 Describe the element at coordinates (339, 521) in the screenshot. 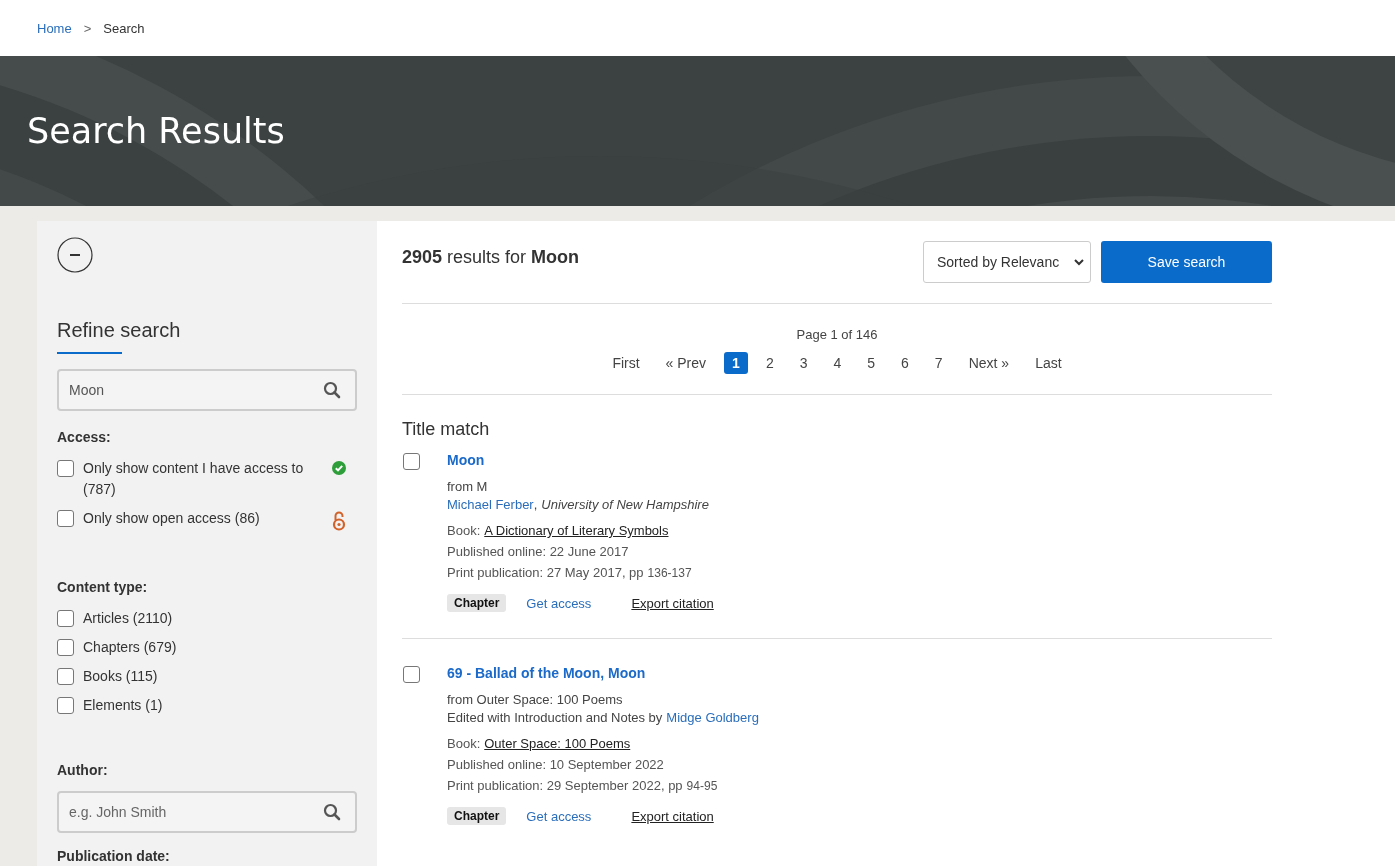

I see `open-lock-icon` at that location.